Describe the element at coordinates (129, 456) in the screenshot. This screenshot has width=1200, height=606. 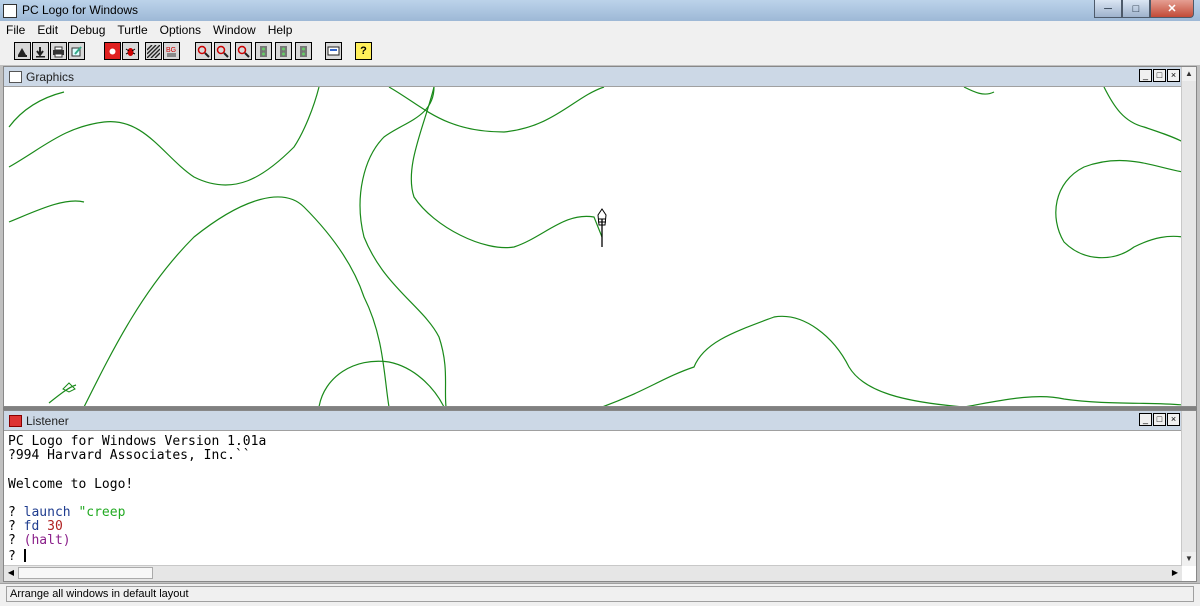
I see `console-line: ?994 Harvard Associates, Inc.``` at that location.